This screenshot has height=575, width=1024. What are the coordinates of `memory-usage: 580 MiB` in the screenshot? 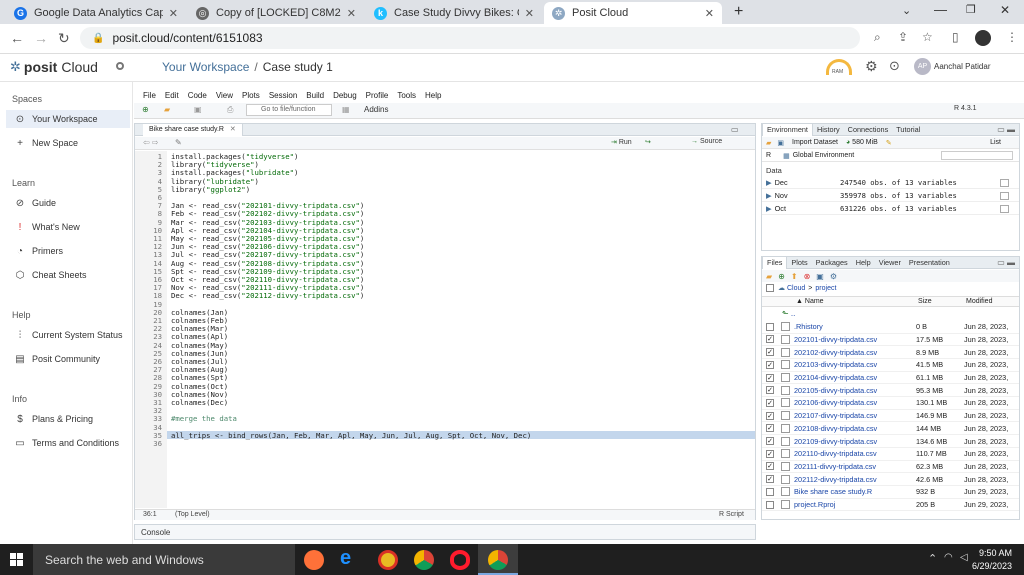 It's located at (865, 142).